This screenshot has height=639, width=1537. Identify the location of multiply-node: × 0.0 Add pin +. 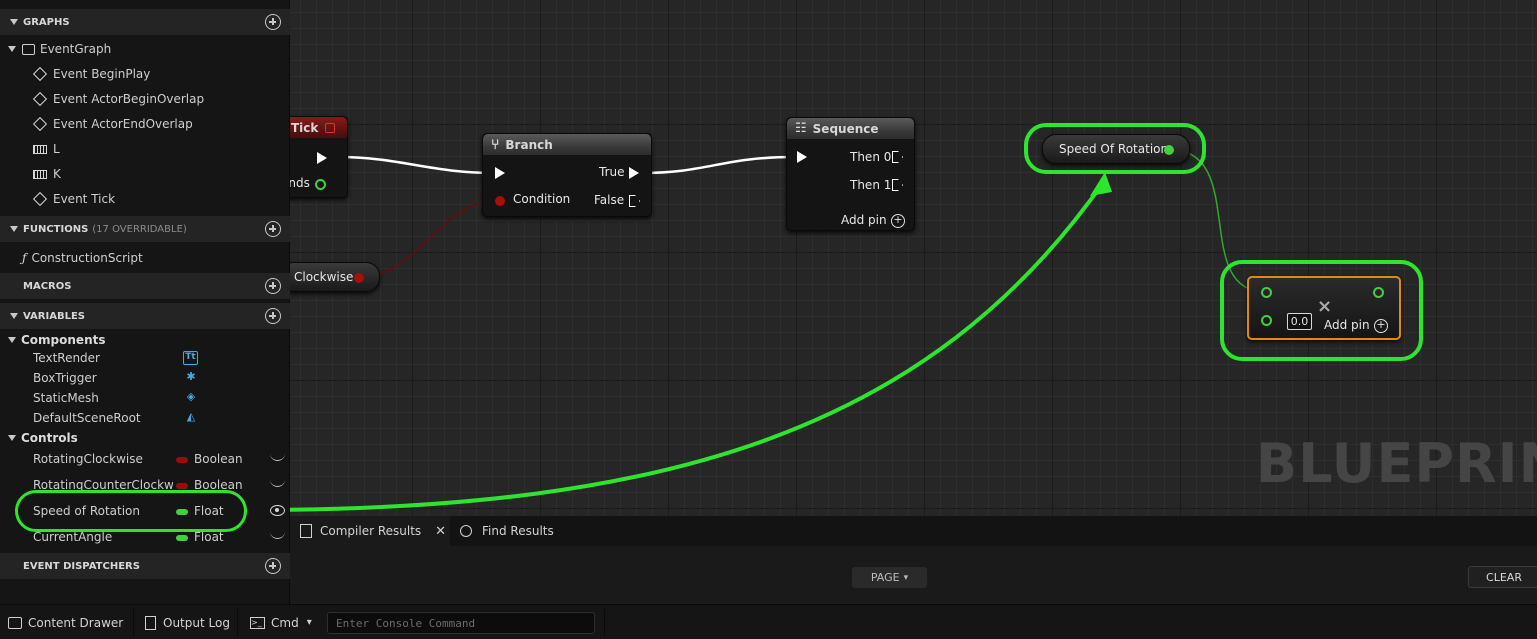
(1324, 308).